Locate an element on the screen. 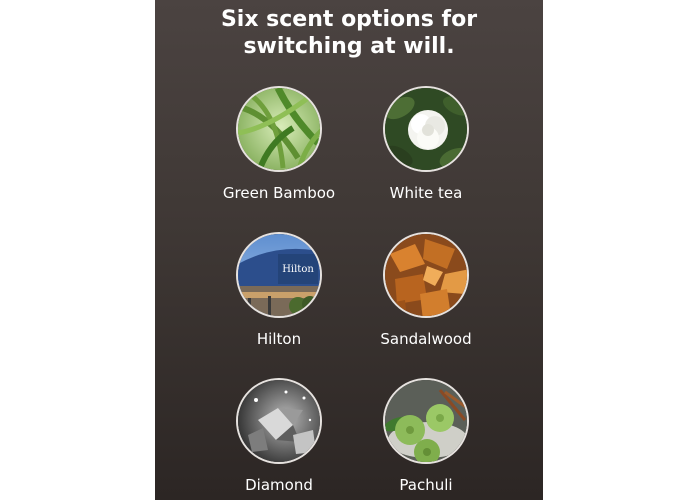 The height and width of the screenshot is (500, 700). scent-label: Green Bamboo is located at coordinates (279, 193).